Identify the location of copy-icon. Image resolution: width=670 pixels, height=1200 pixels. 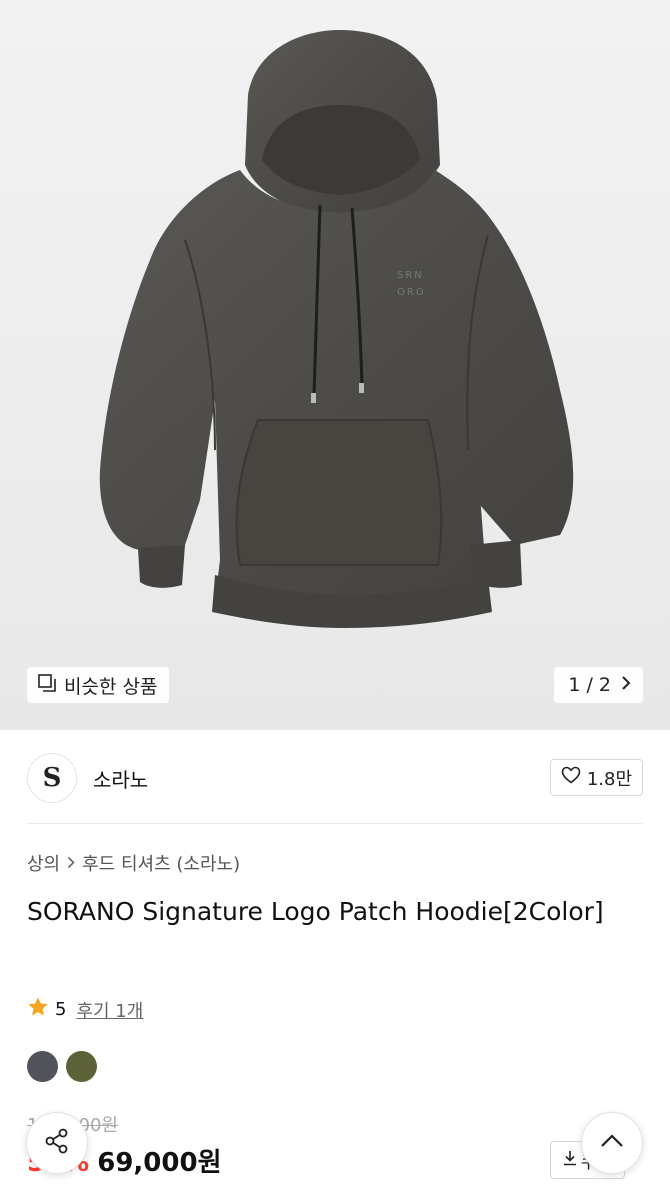
(47, 685).